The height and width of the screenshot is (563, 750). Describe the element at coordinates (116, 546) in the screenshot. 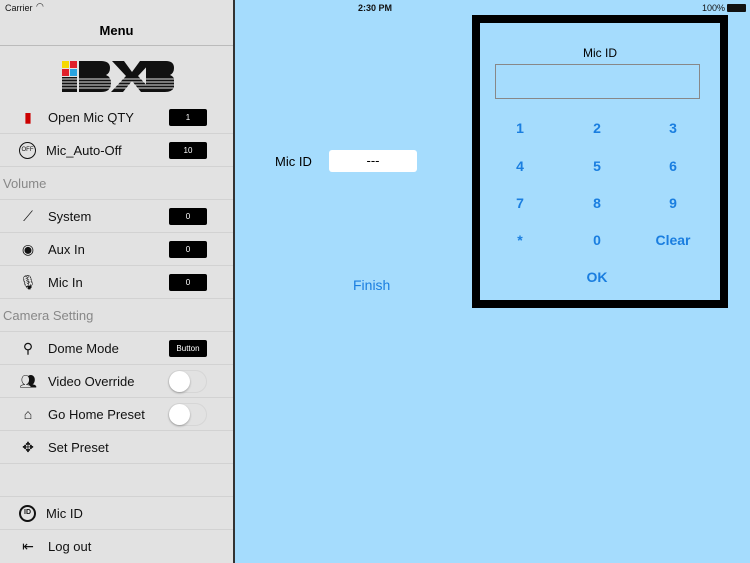

I see `logout-row: ⇤ Log out` at that location.